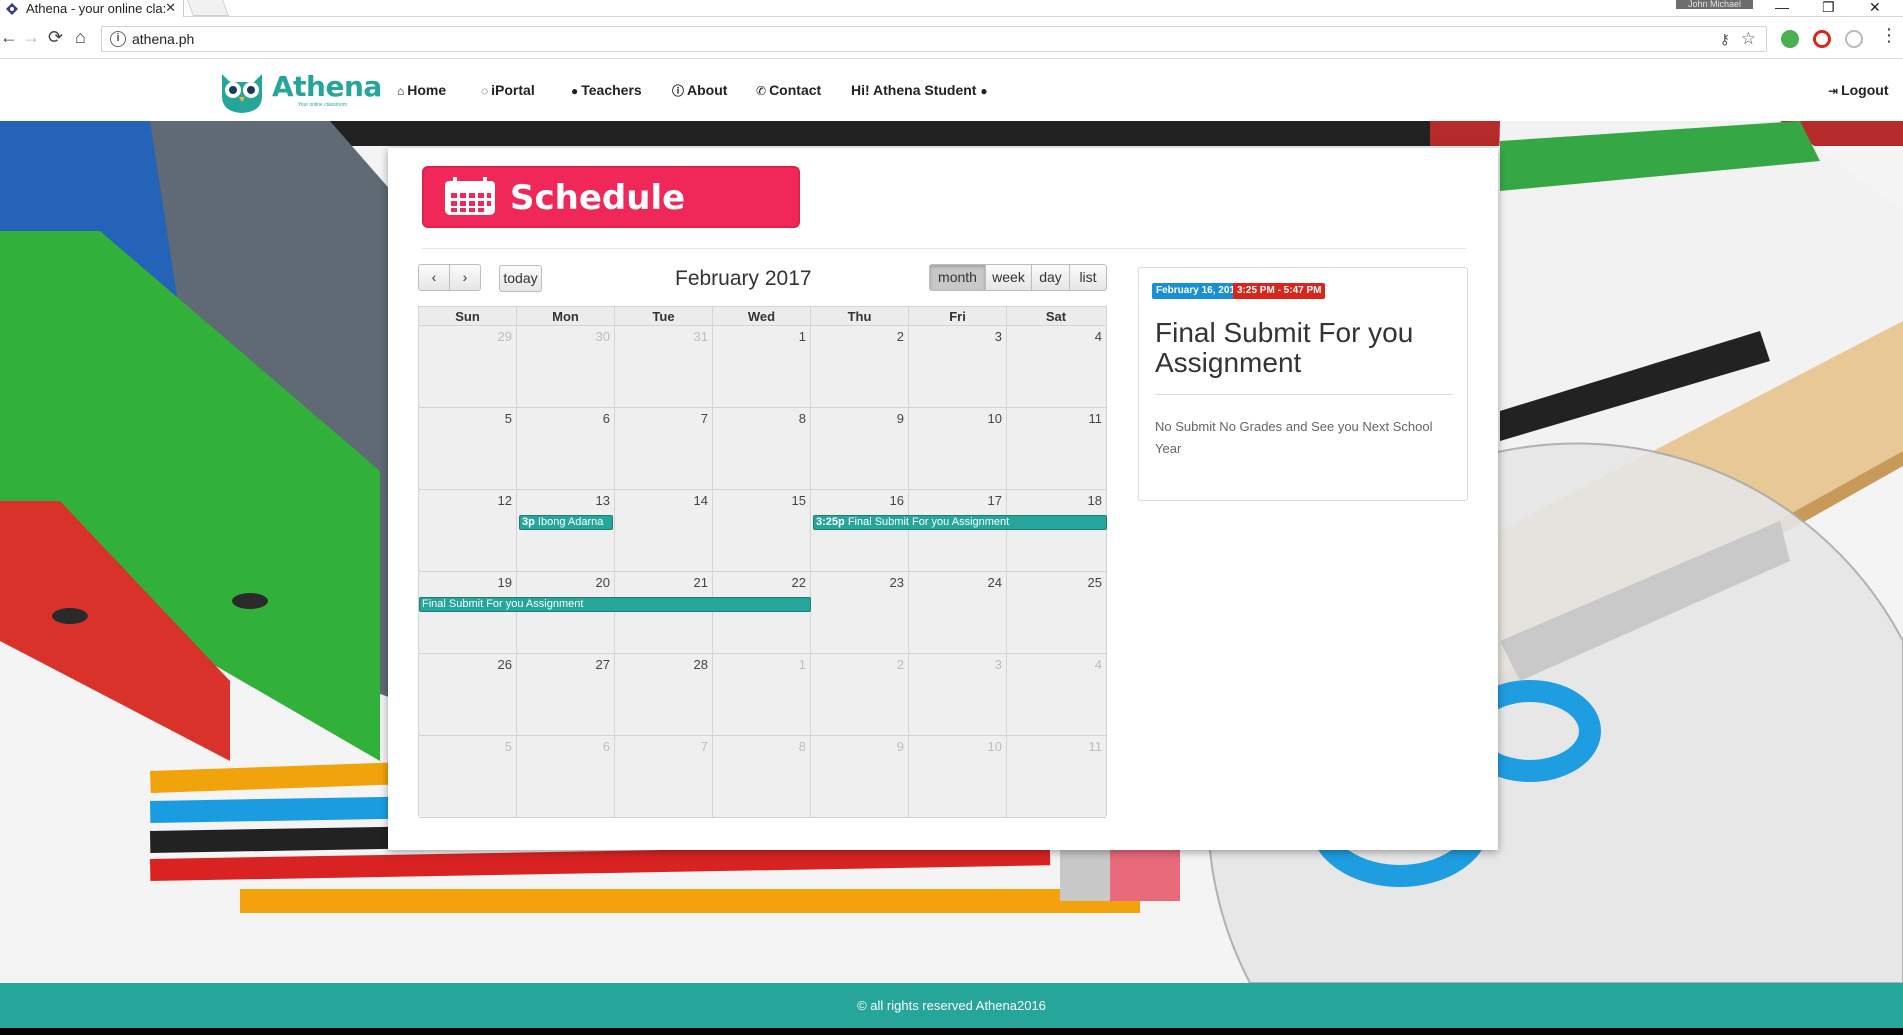  I want to click on close-window-icon: ✕, so click(1875, 7).